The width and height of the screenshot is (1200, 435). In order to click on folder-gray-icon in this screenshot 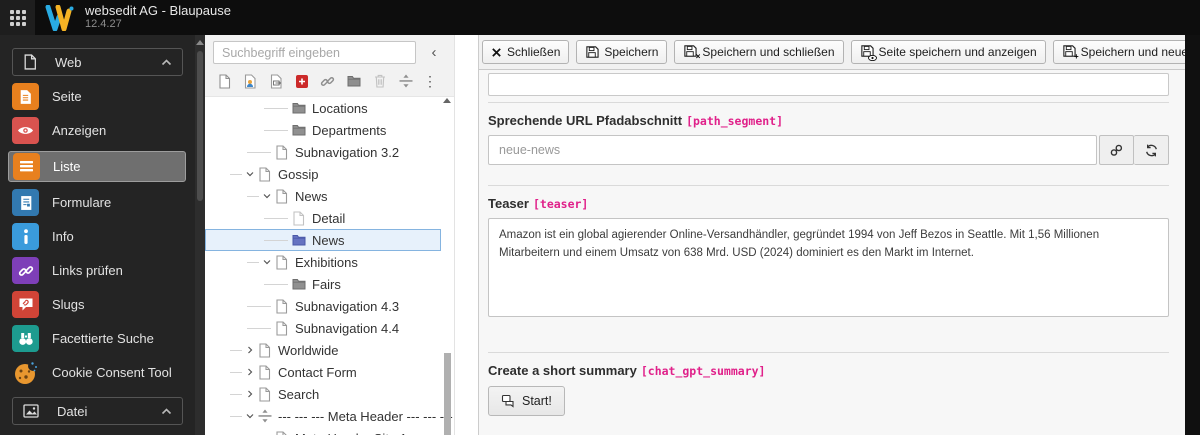, I will do `click(299, 130)`.